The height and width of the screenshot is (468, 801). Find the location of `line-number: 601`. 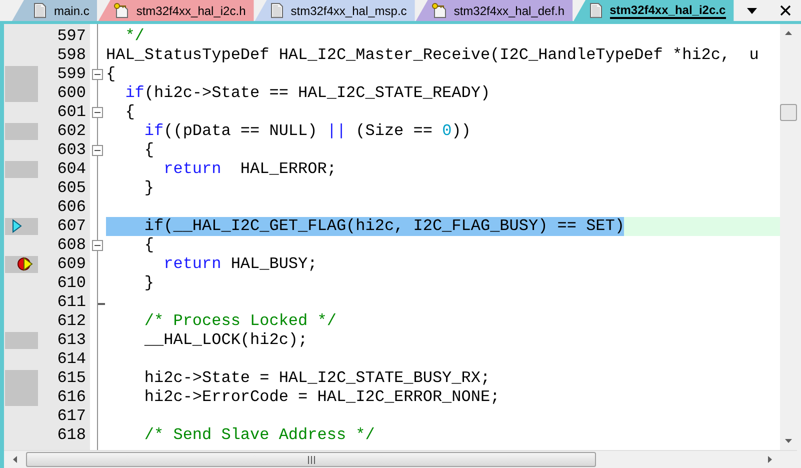

line-number: 601 is located at coordinates (71, 112).